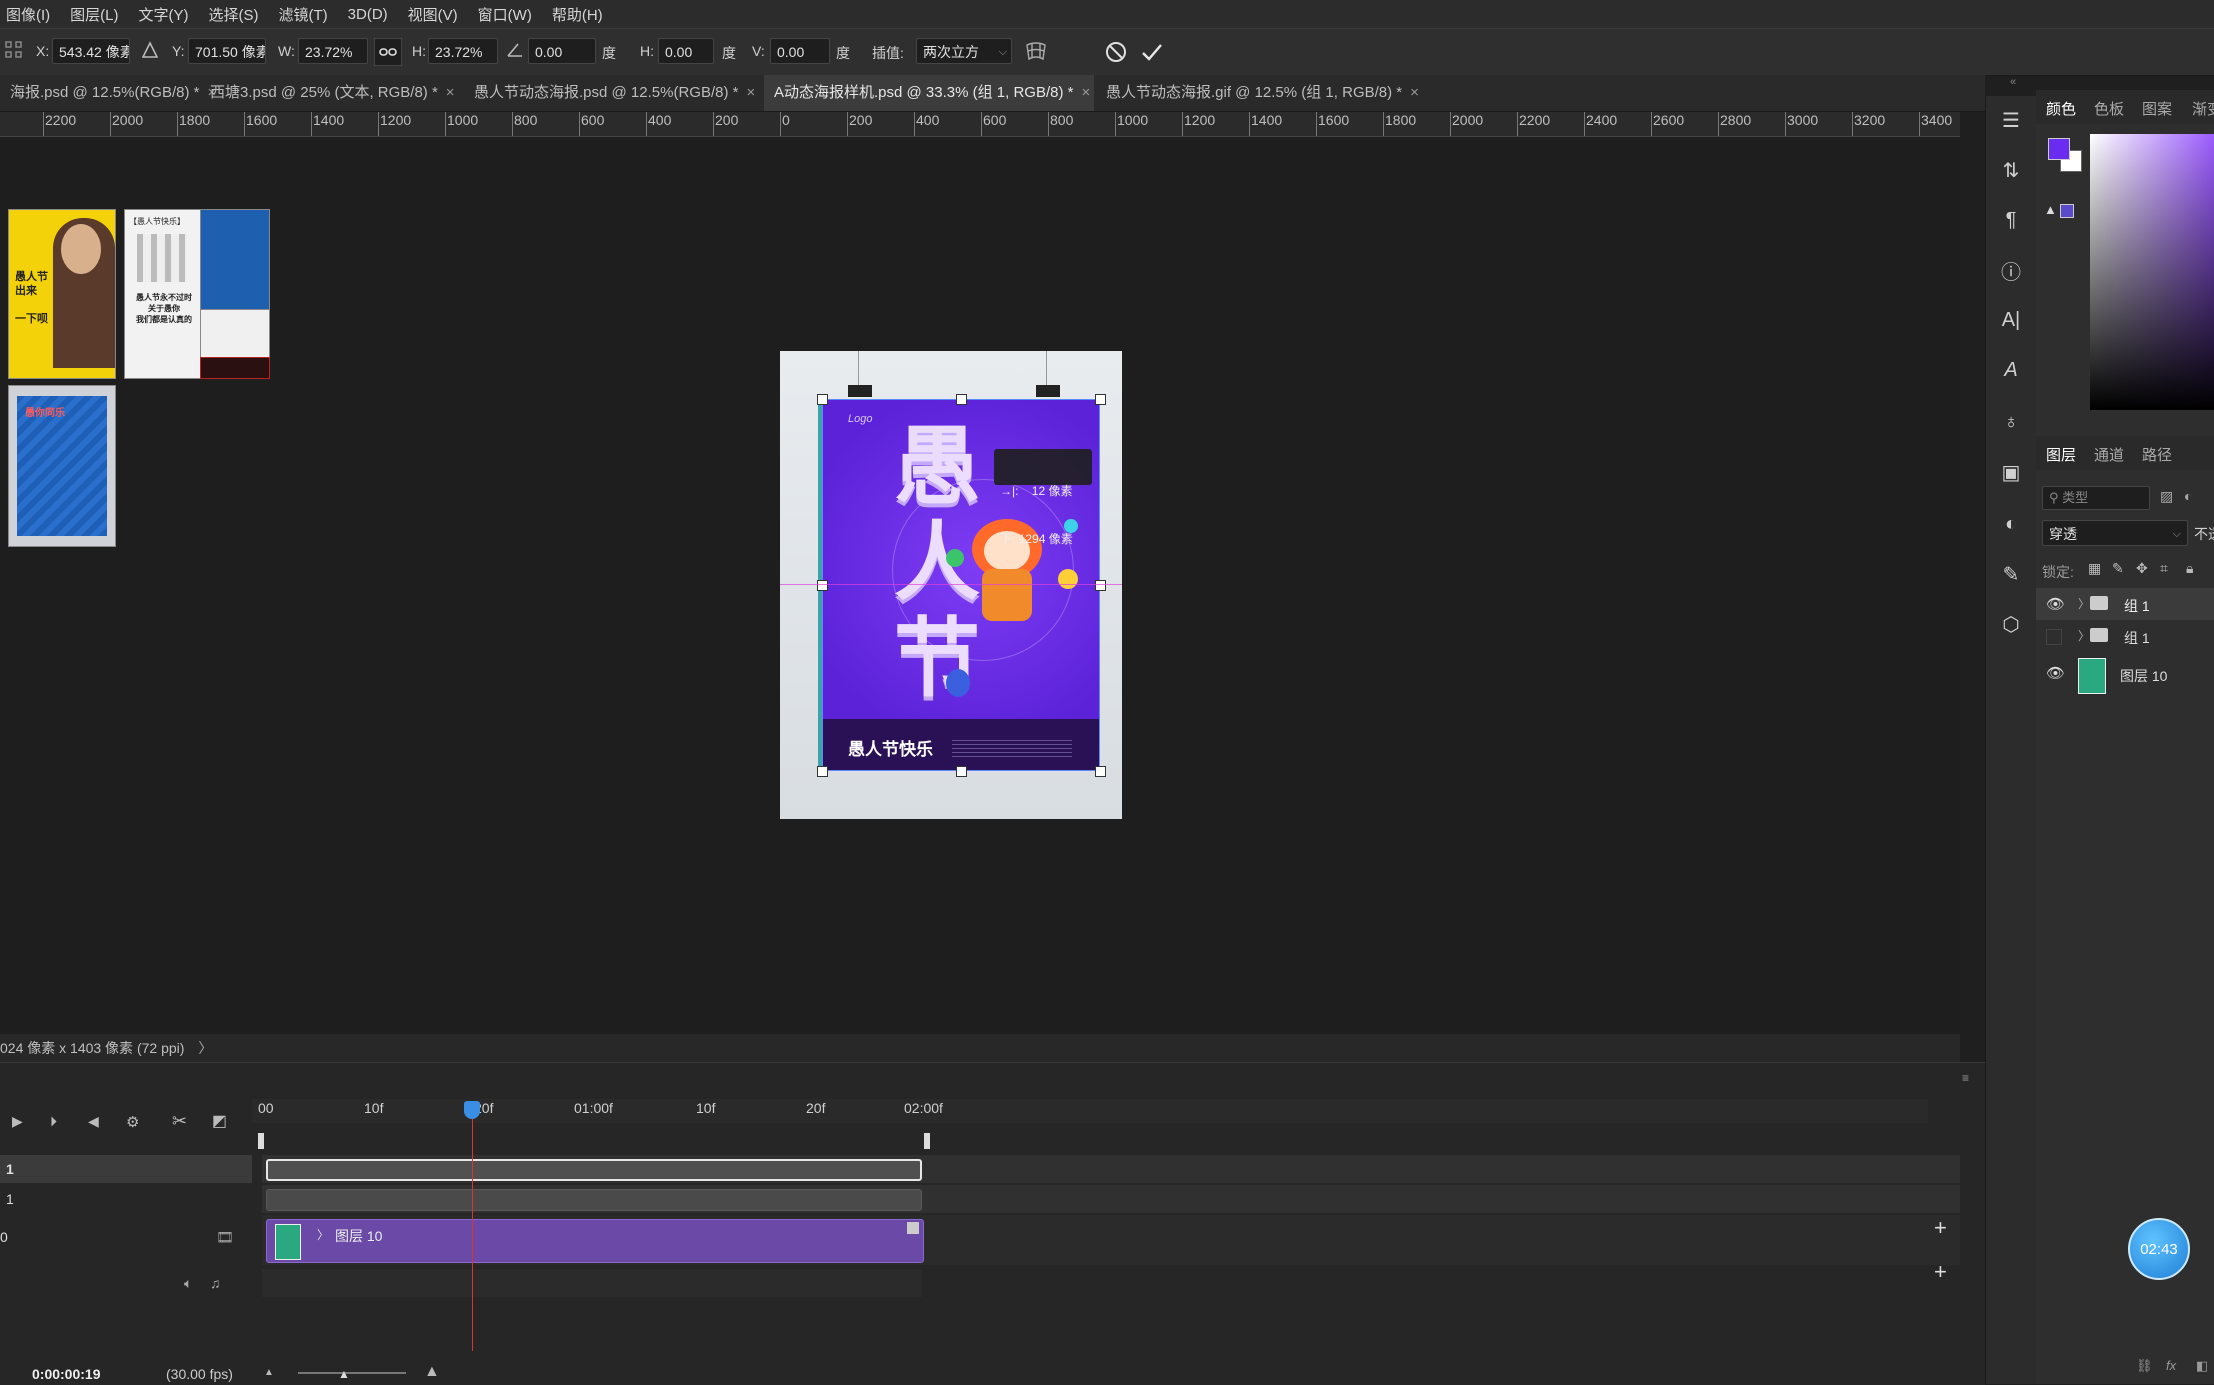  Describe the element at coordinates (2020, 83) in the screenshot. I see `collapse-panels-icon: «` at that location.